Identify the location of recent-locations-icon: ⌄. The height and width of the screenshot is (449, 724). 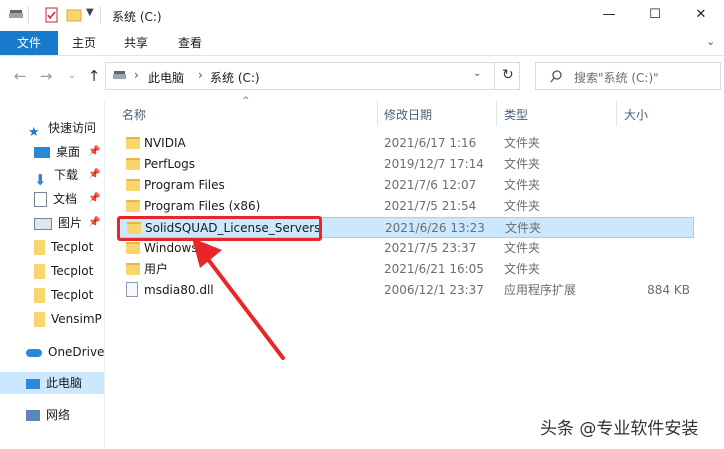
(72, 76).